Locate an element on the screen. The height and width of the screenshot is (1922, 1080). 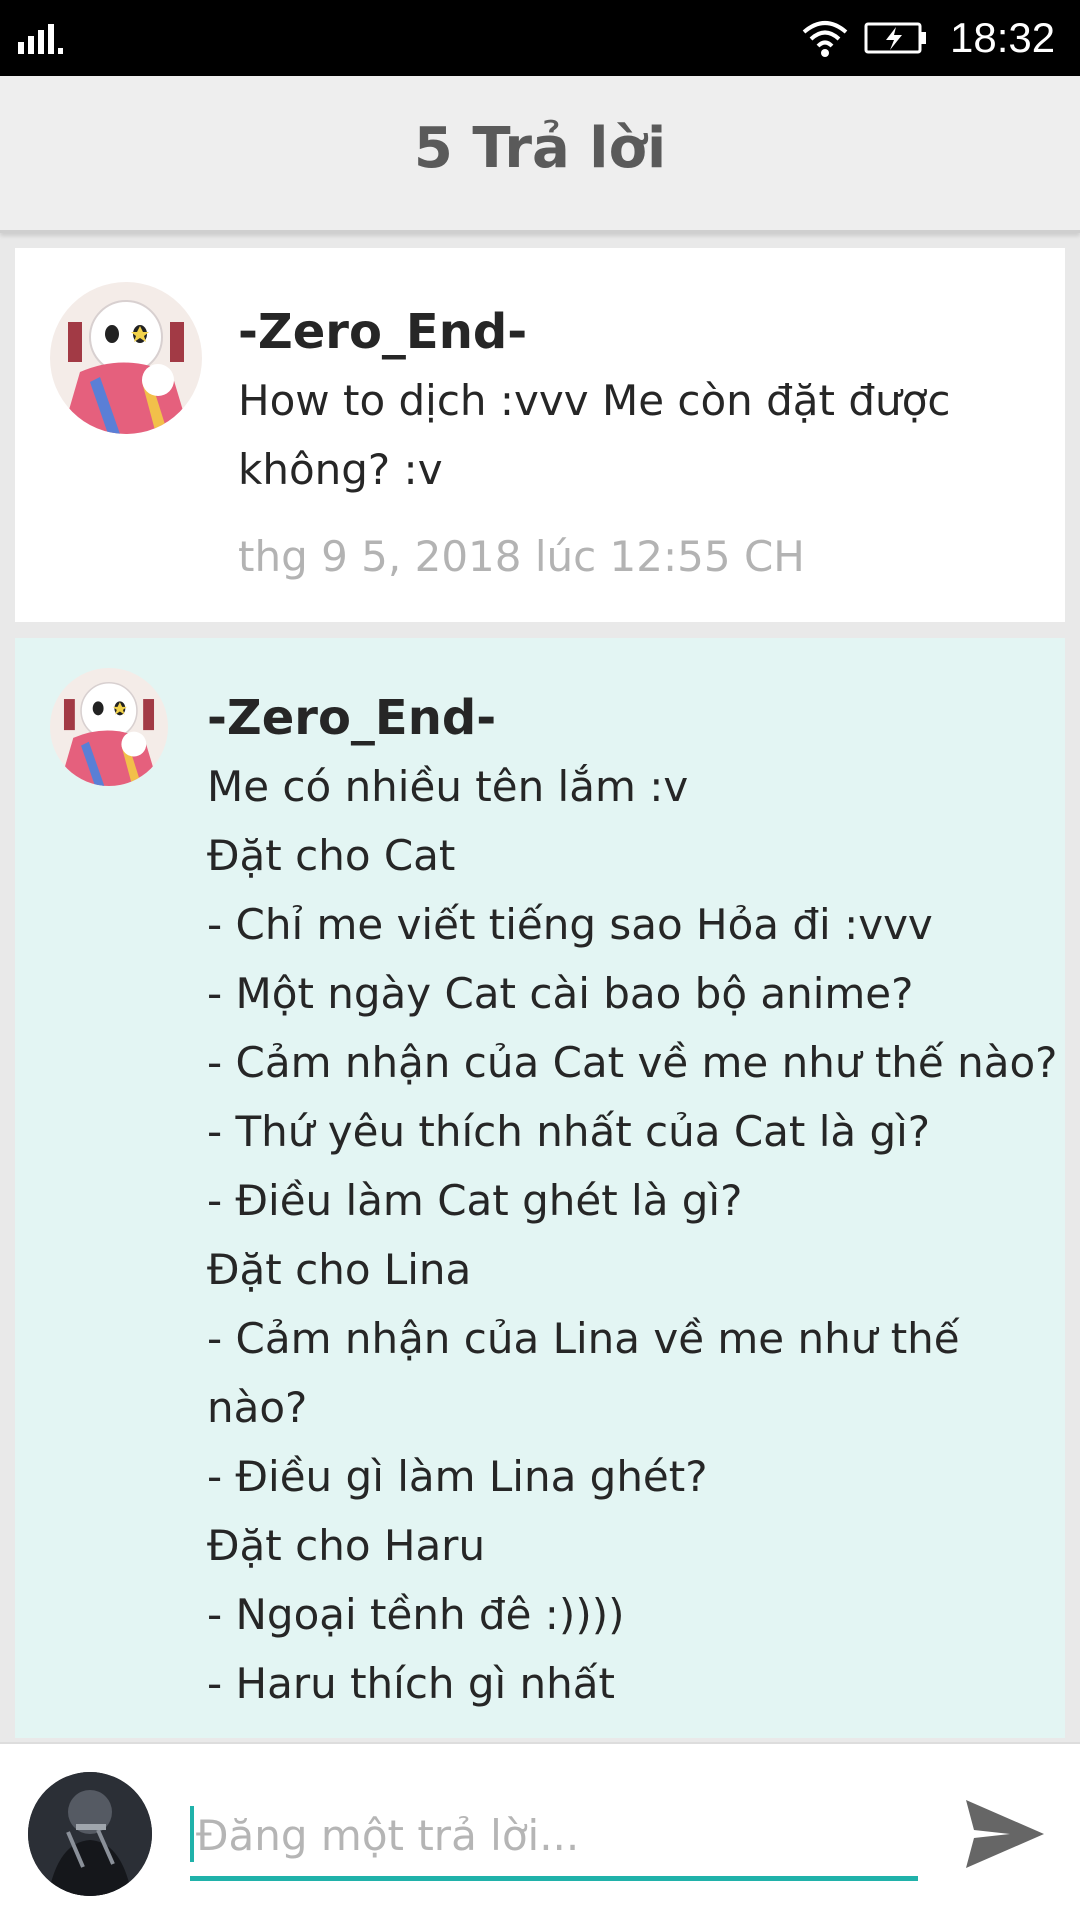
send-icon is located at coordinates (1005, 1834).